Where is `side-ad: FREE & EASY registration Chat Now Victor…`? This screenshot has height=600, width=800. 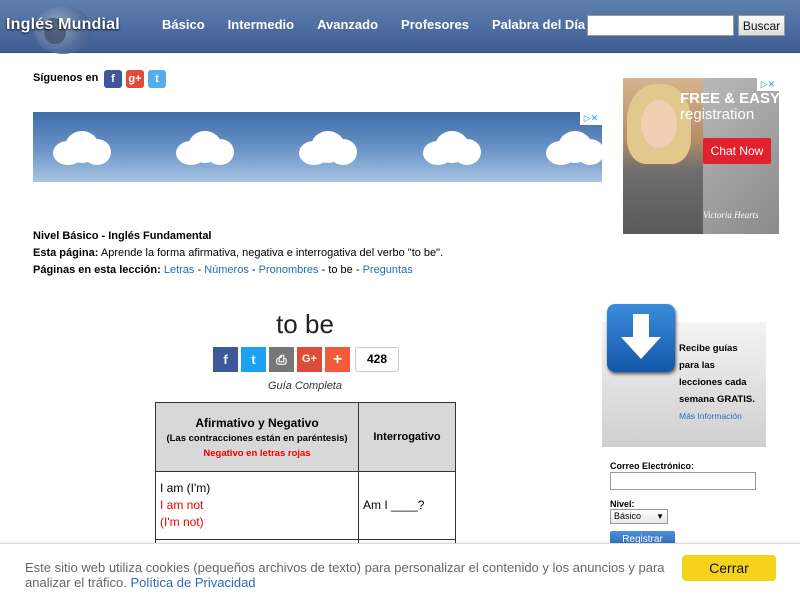 side-ad: FREE & EASY registration Chat Now Victor… is located at coordinates (701, 156).